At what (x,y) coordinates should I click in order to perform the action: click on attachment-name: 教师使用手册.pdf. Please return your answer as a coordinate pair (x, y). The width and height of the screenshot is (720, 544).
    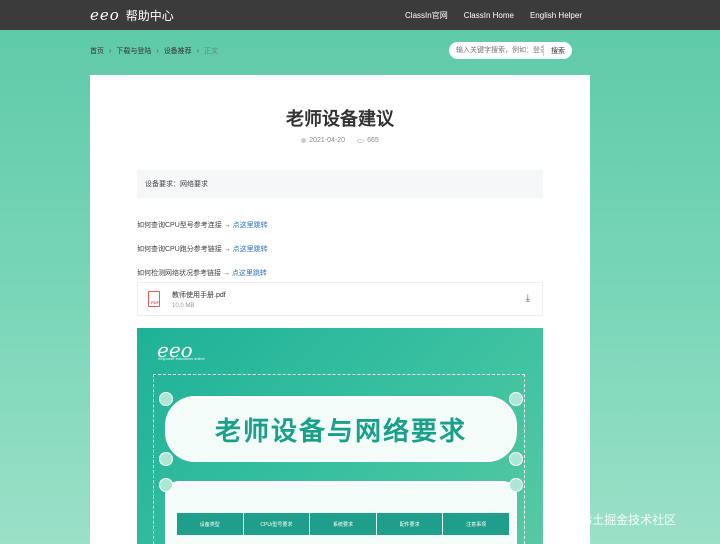
    Looking at the image, I should click on (199, 295).